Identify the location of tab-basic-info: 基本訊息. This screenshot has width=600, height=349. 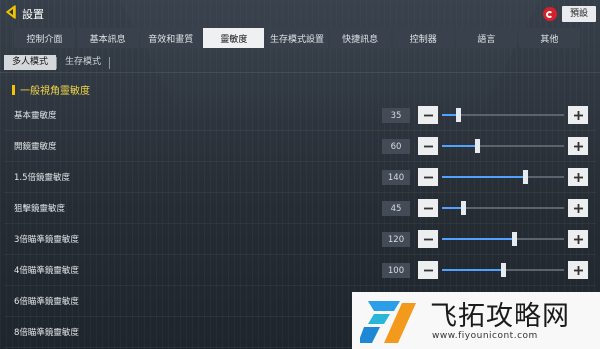
(108, 38).